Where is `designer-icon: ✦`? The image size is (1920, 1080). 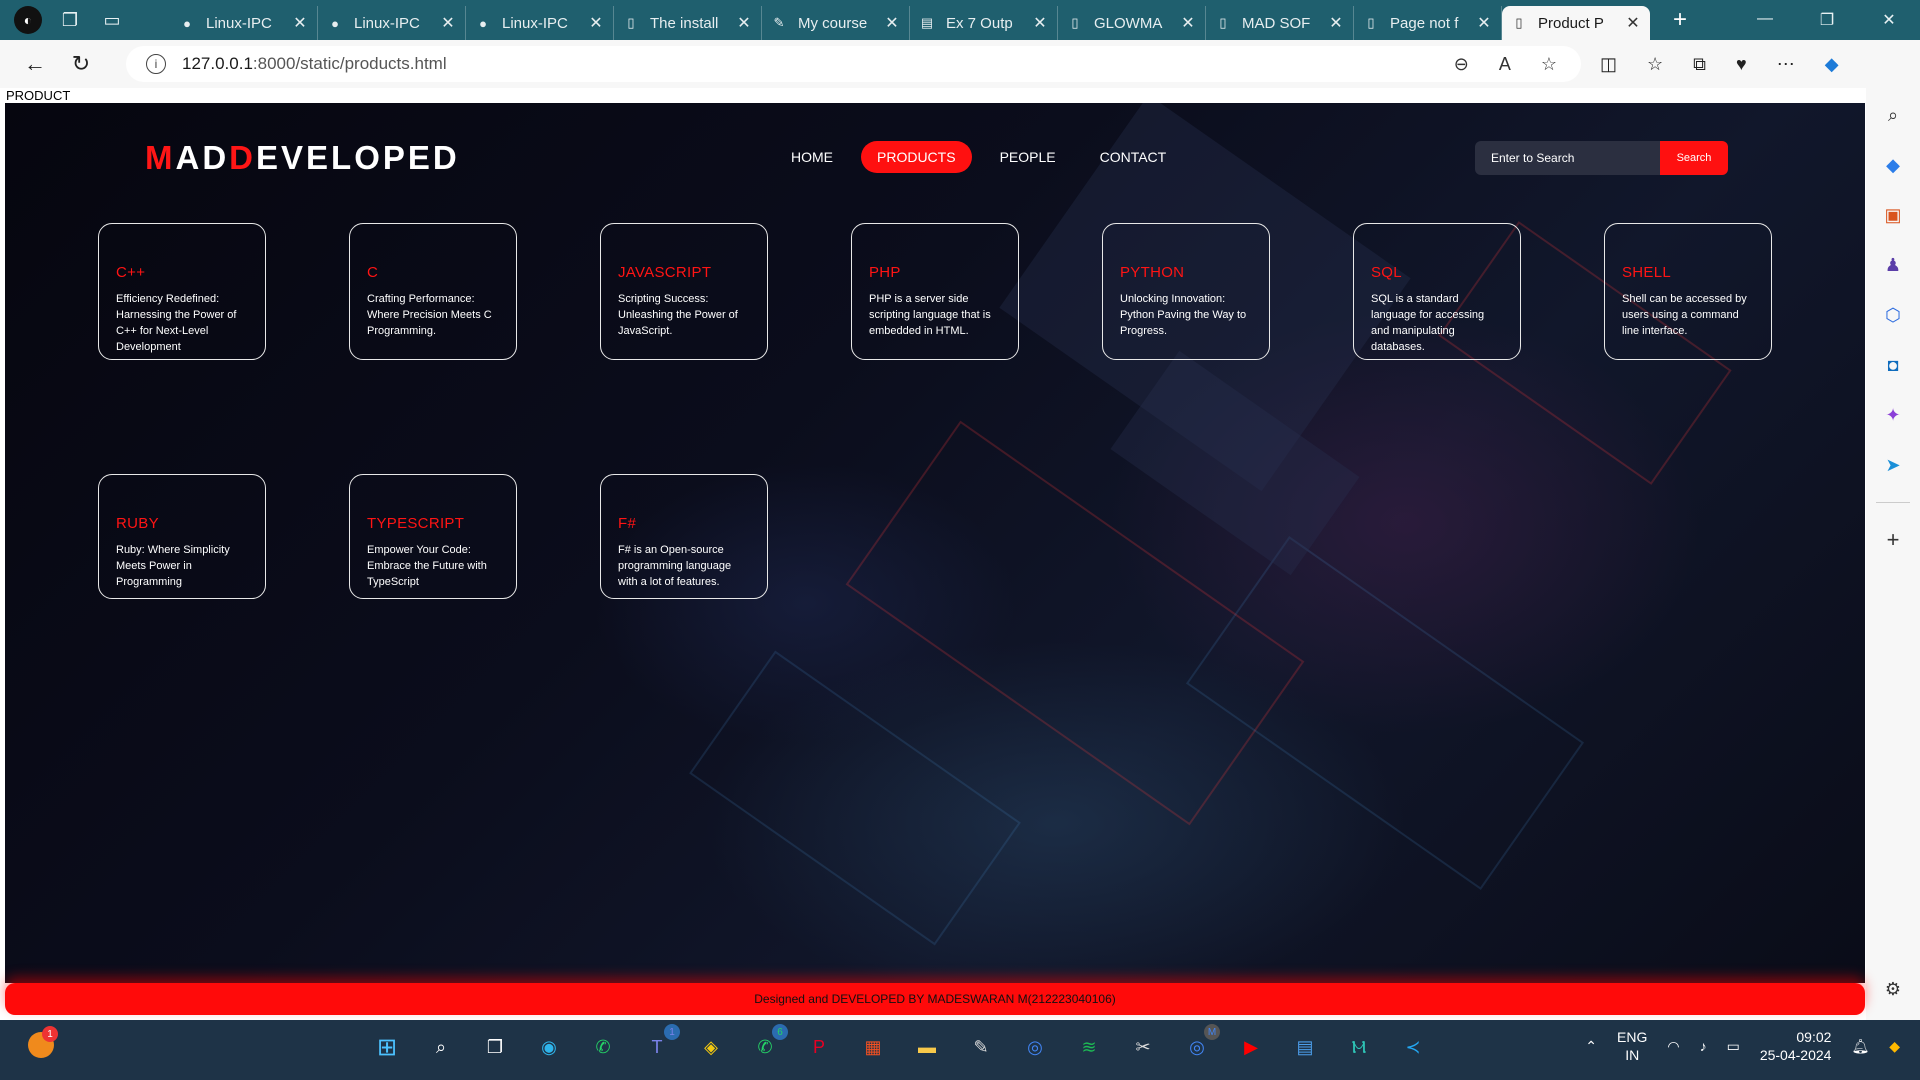 designer-icon: ✦ is located at coordinates (1893, 415).